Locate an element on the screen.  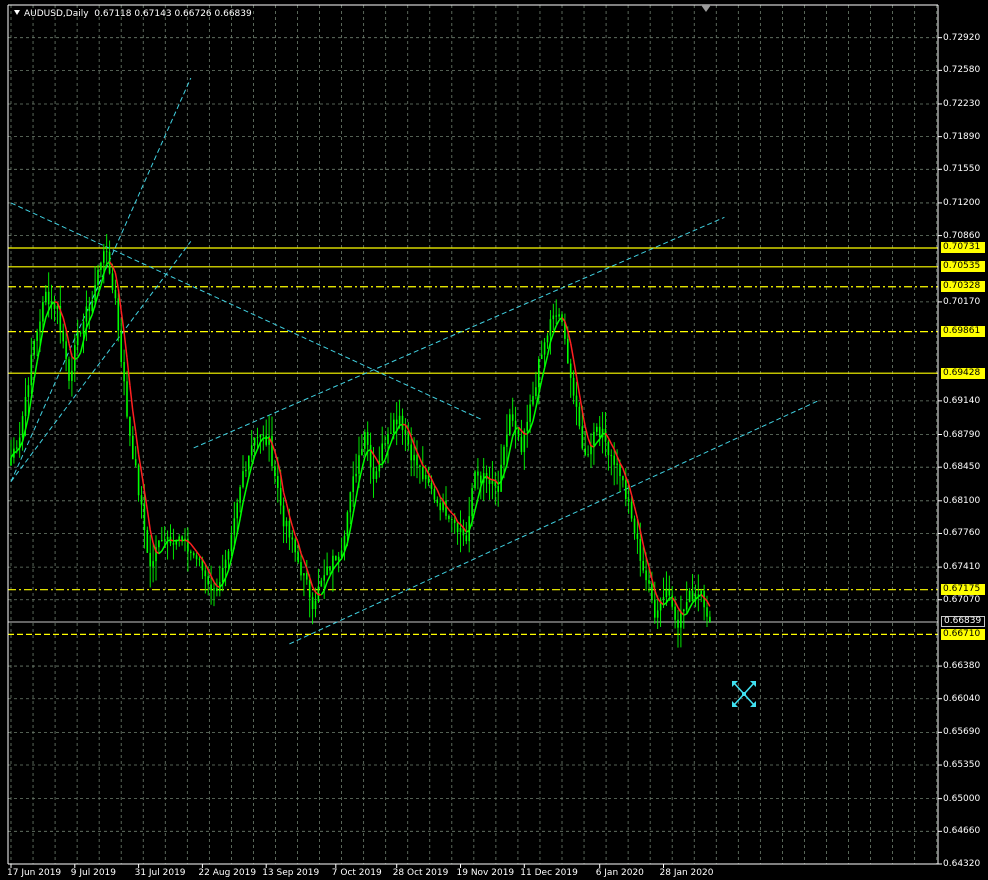
level-price-label: 0.70328 is located at coordinates (963, 287).